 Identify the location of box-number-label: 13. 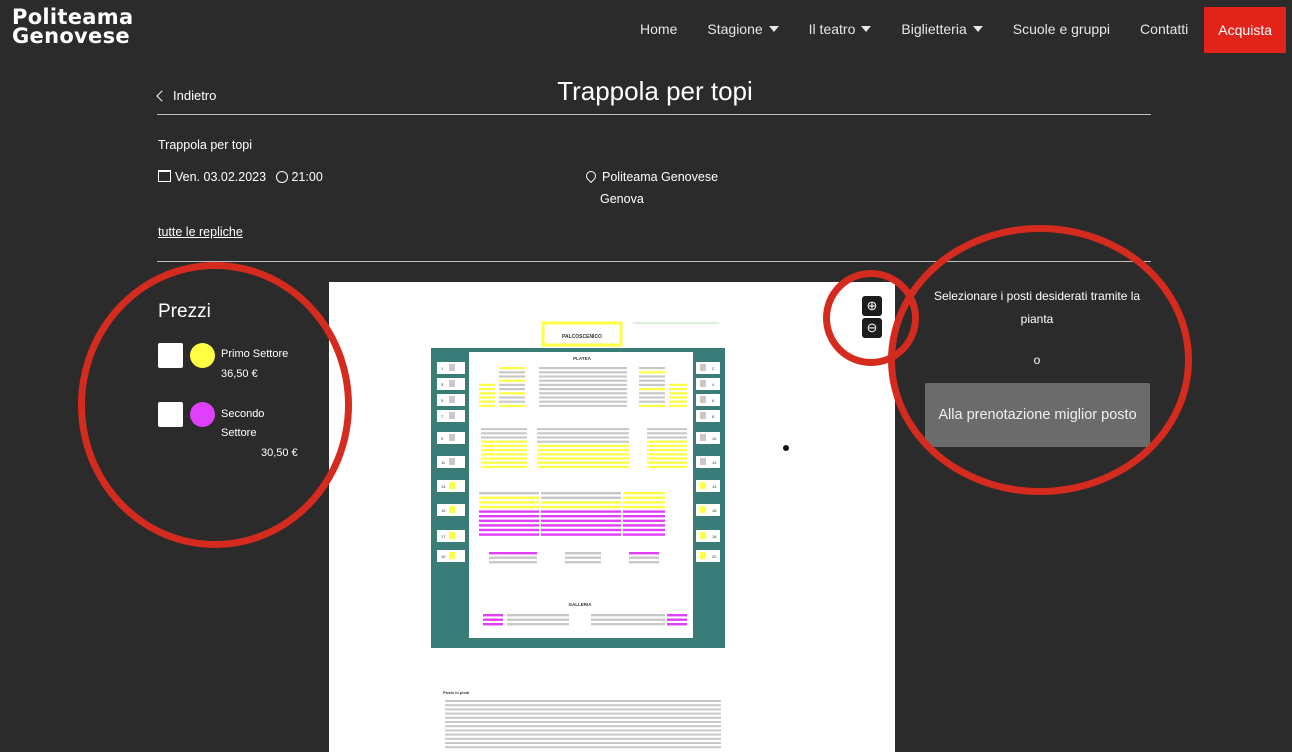
(443, 486).